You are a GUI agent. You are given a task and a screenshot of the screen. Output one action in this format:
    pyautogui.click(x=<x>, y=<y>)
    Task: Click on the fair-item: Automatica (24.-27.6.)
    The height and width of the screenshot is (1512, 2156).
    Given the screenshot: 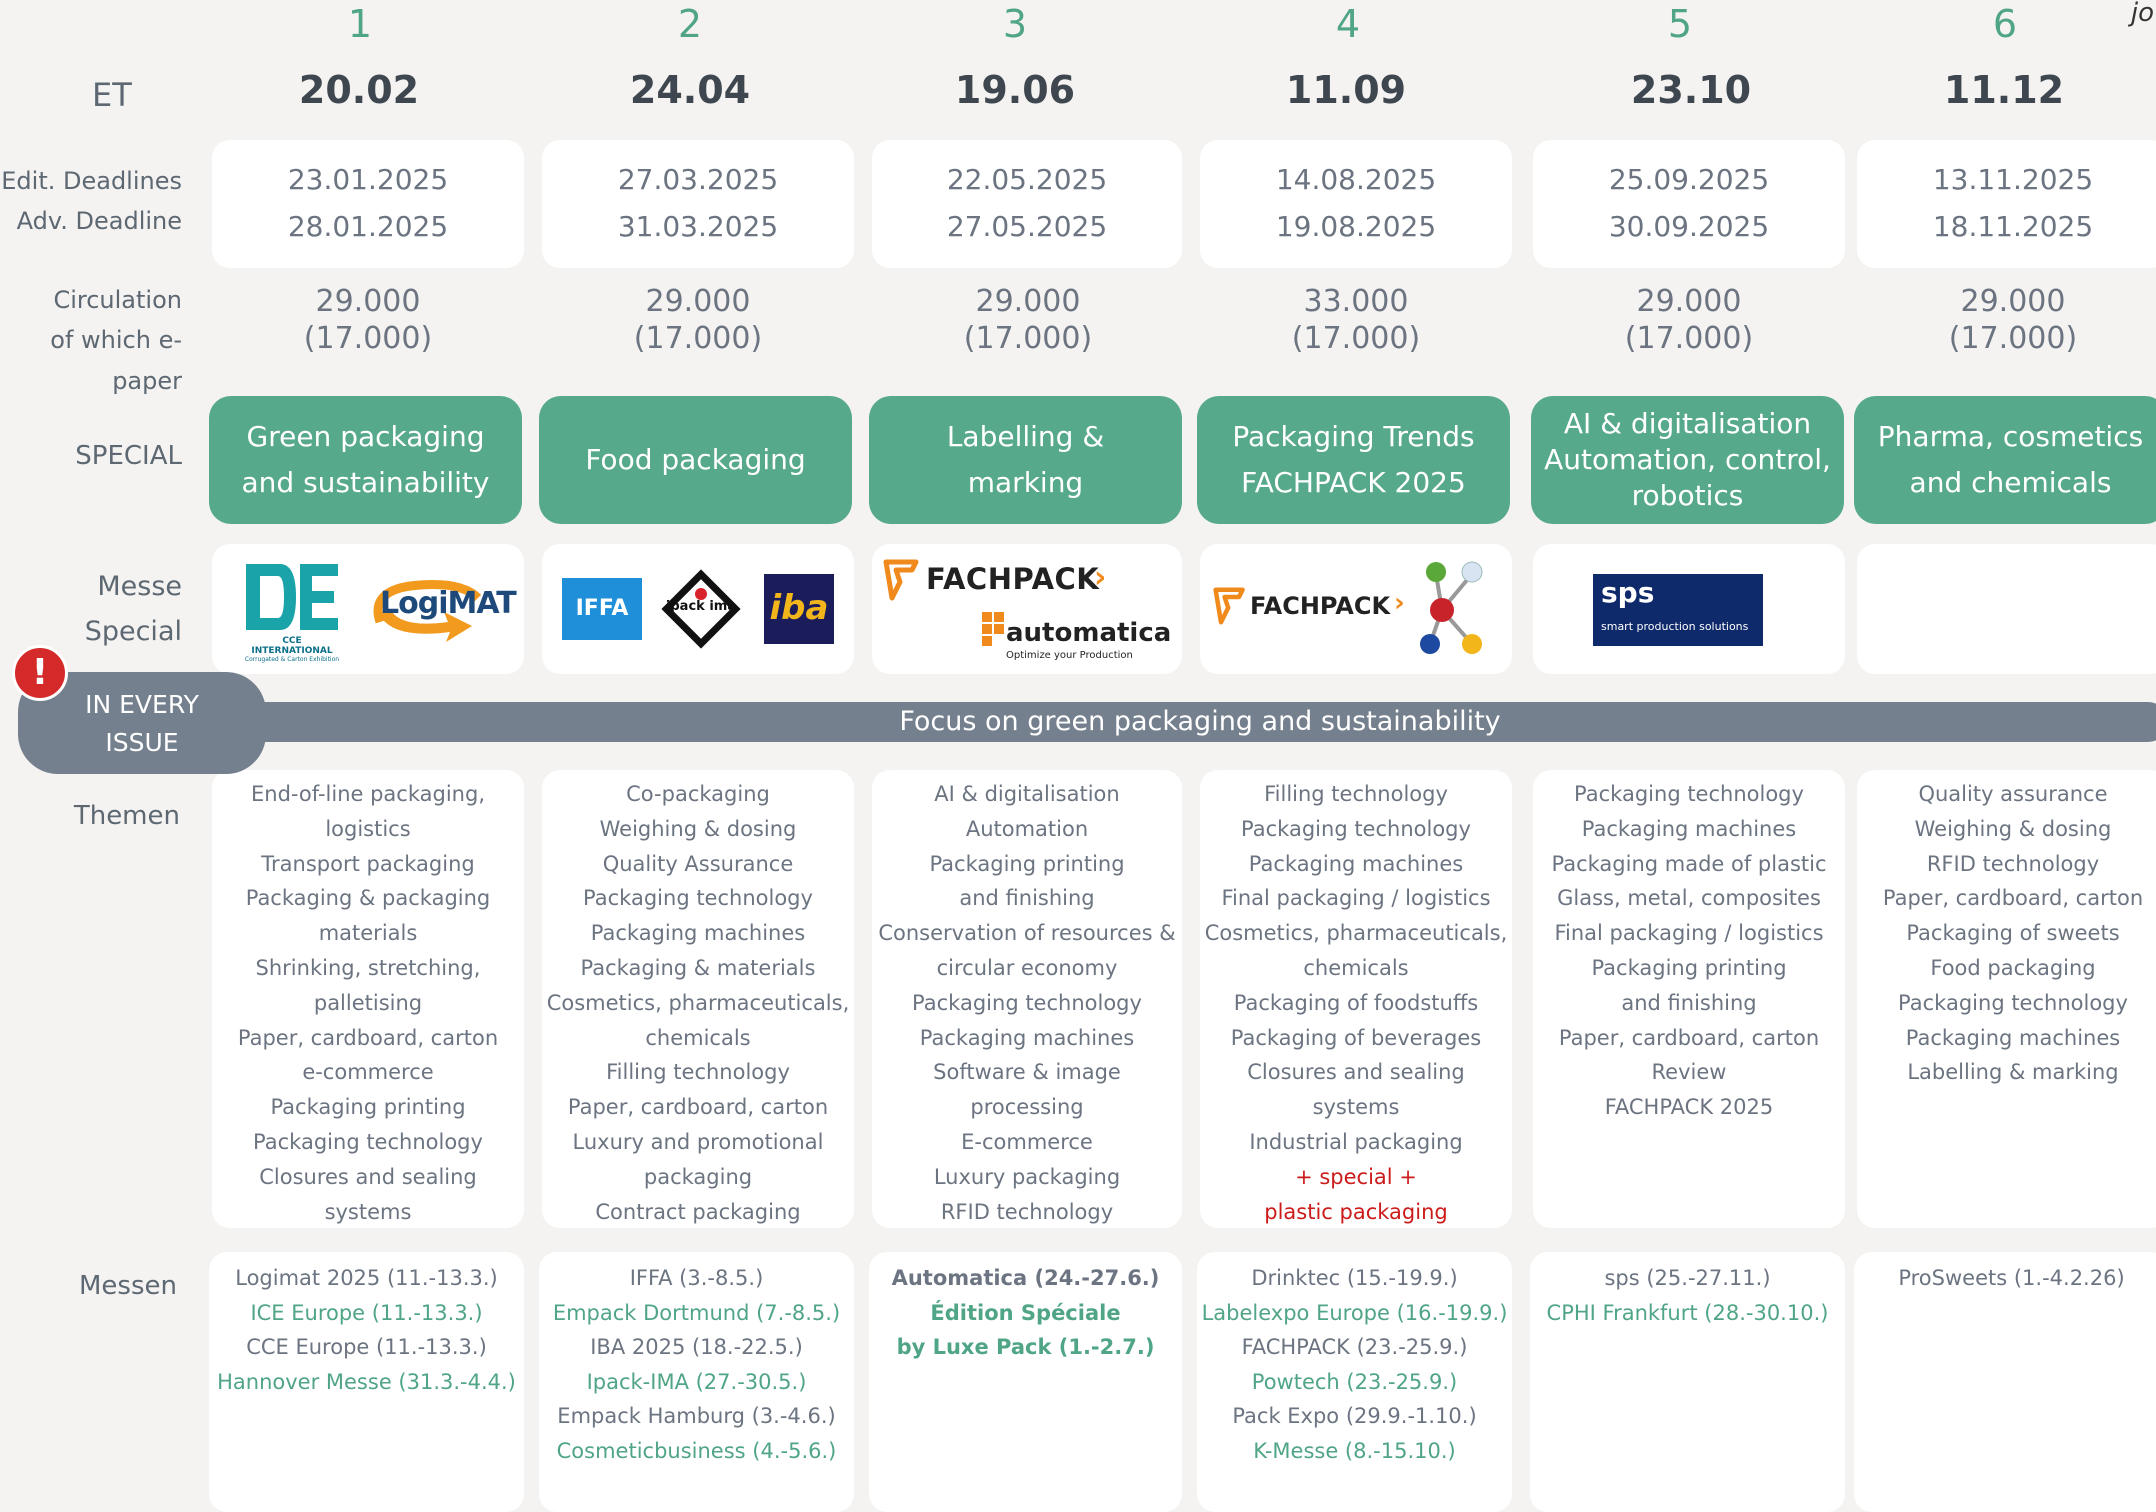 What is the action you would take?
    pyautogui.click(x=1025, y=1278)
    